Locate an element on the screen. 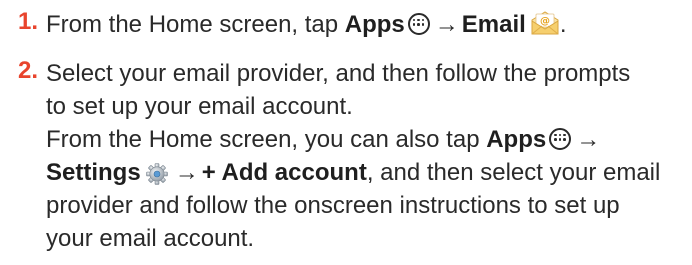  email-envelope-icon: @ is located at coordinates (545, 23).